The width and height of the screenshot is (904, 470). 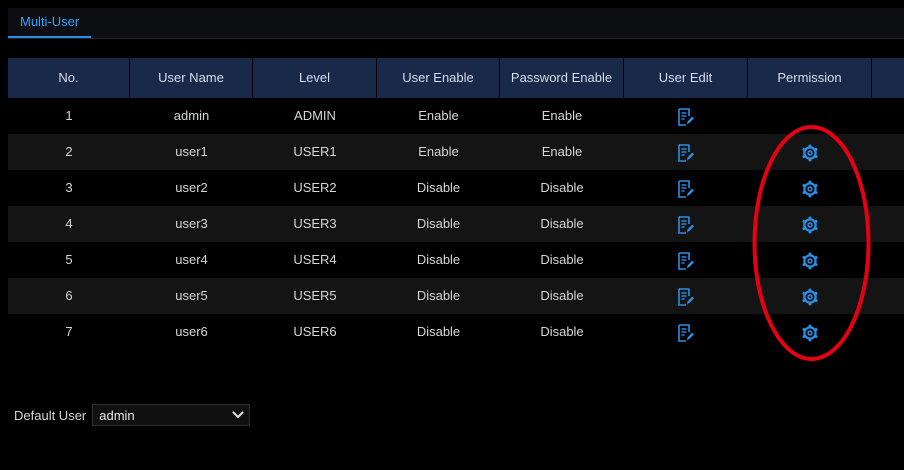 What do you see at coordinates (238, 415) in the screenshot?
I see `chevron-down-icon` at bounding box center [238, 415].